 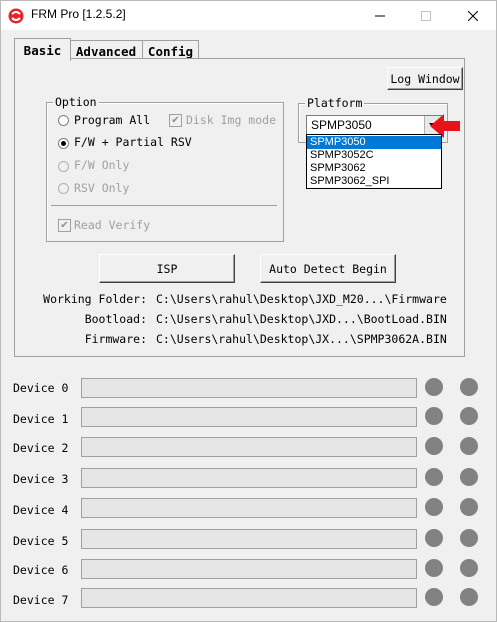 What do you see at coordinates (41, 479) in the screenshot?
I see `device-3-label: Device 3` at bounding box center [41, 479].